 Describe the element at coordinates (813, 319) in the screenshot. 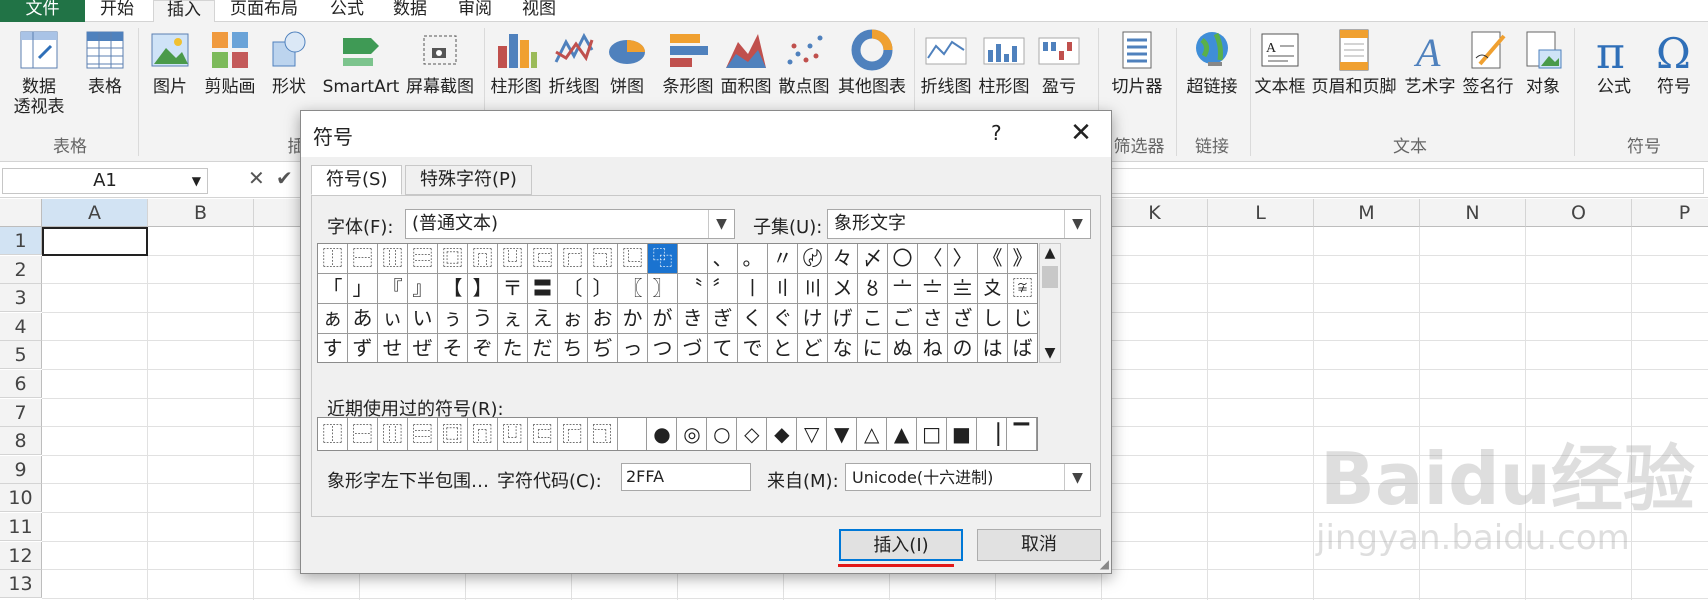

I see `symbol-cell: け` at that location.